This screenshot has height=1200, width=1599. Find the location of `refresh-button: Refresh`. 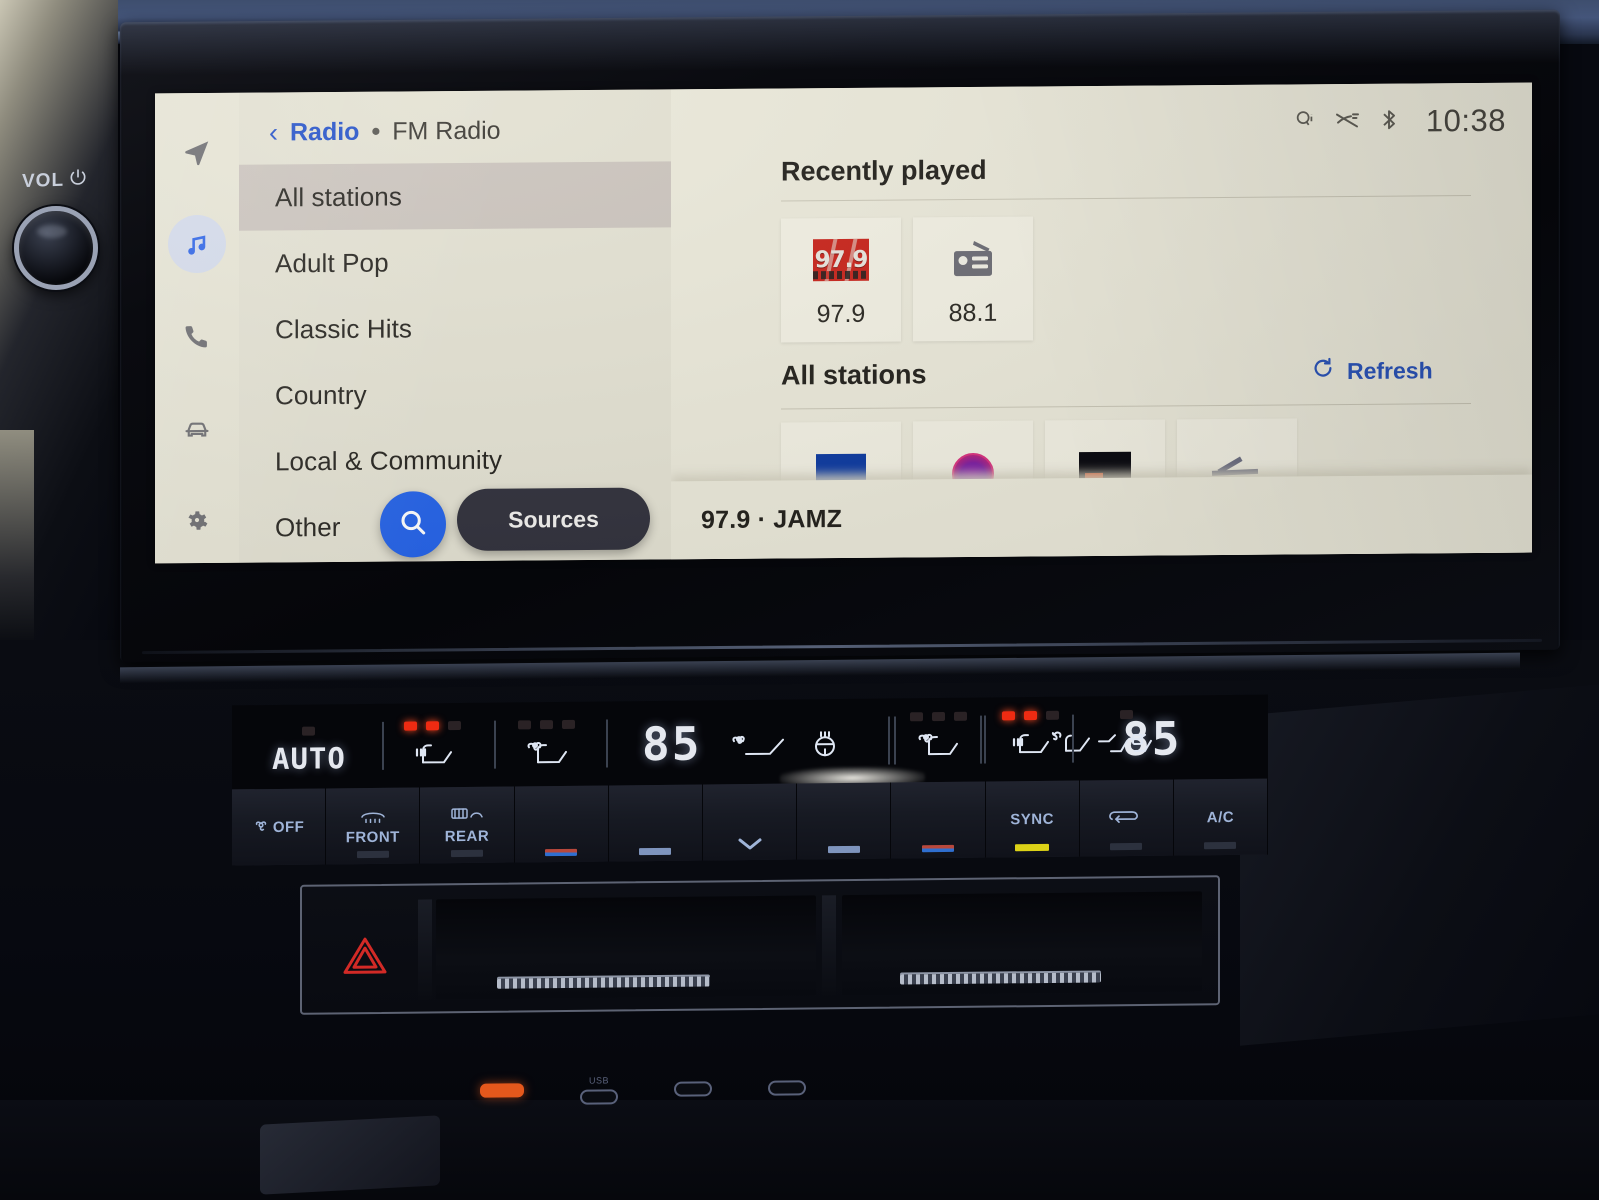

refresh-button: Refresh is located at coordinates (1372, 370).